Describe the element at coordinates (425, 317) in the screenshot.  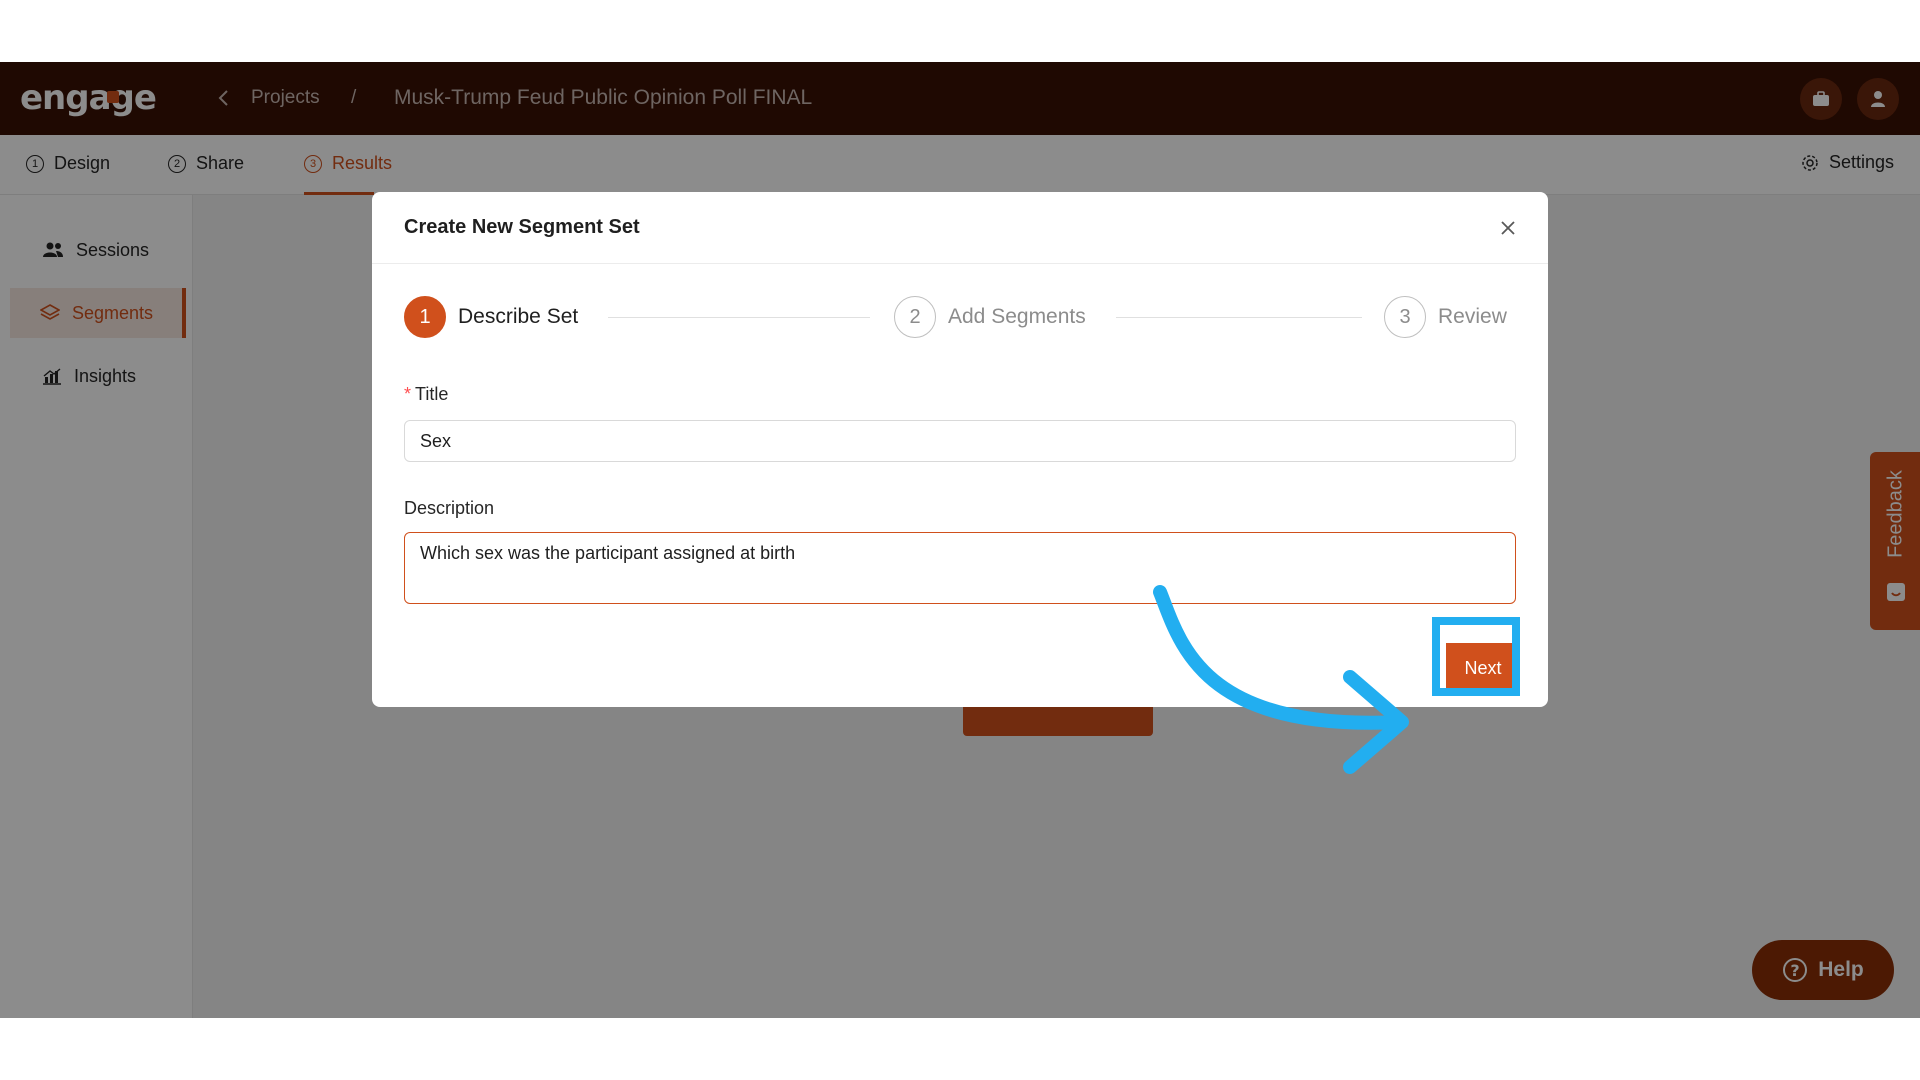
I see `step-number: 1` at that location.